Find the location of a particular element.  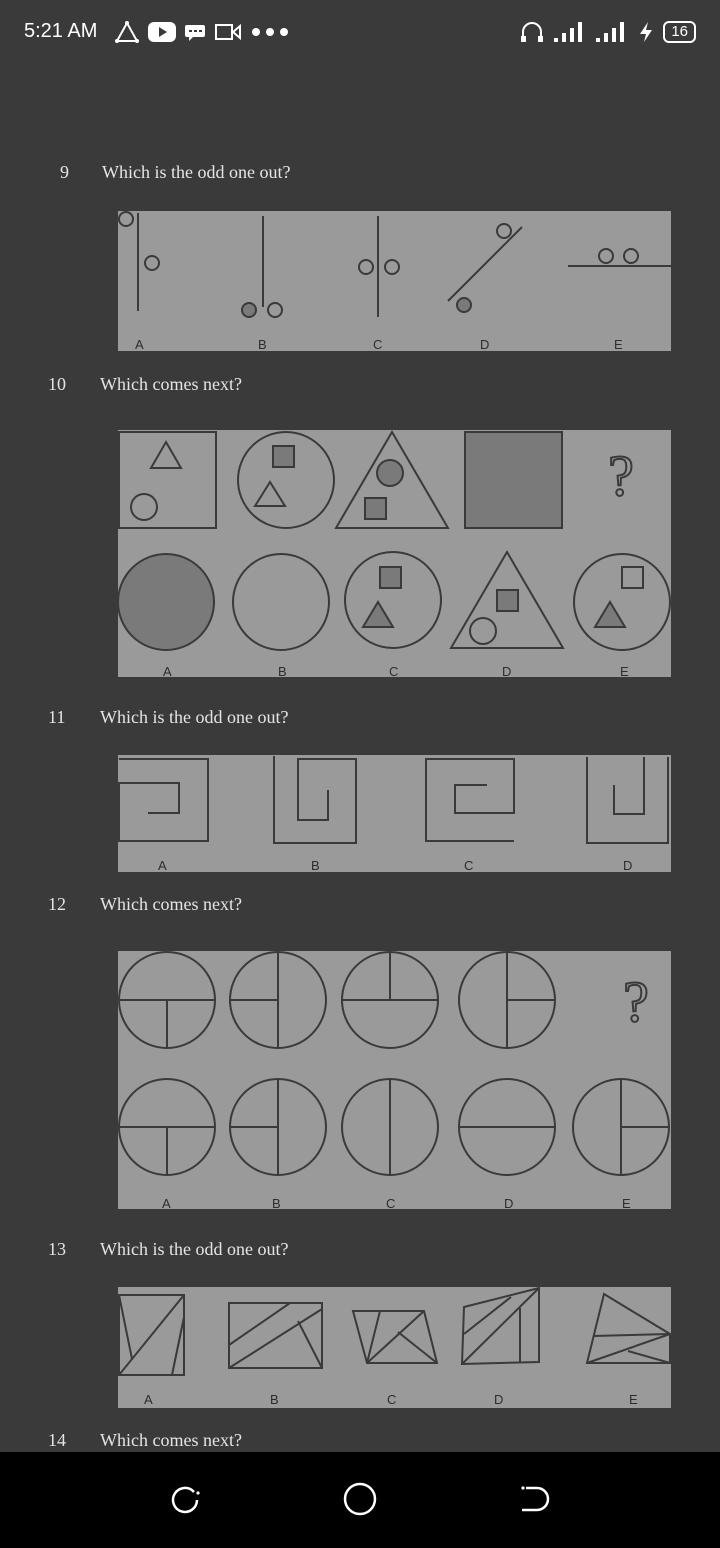

question-number: 14 is located at coordinates (57, 1440).